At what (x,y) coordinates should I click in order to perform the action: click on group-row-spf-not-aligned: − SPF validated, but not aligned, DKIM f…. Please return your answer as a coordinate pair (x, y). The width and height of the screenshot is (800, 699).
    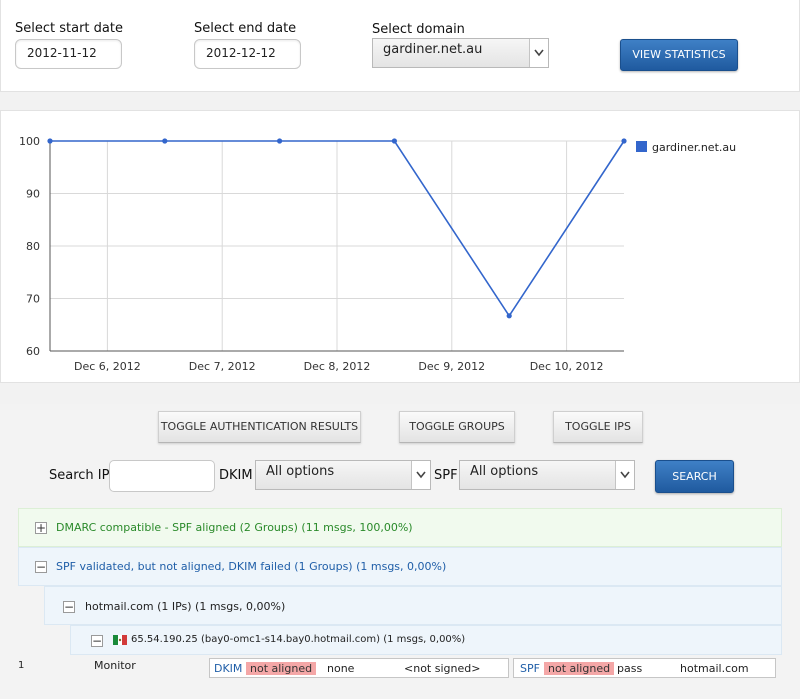
    Looking at the image, I should click on (400, 566).